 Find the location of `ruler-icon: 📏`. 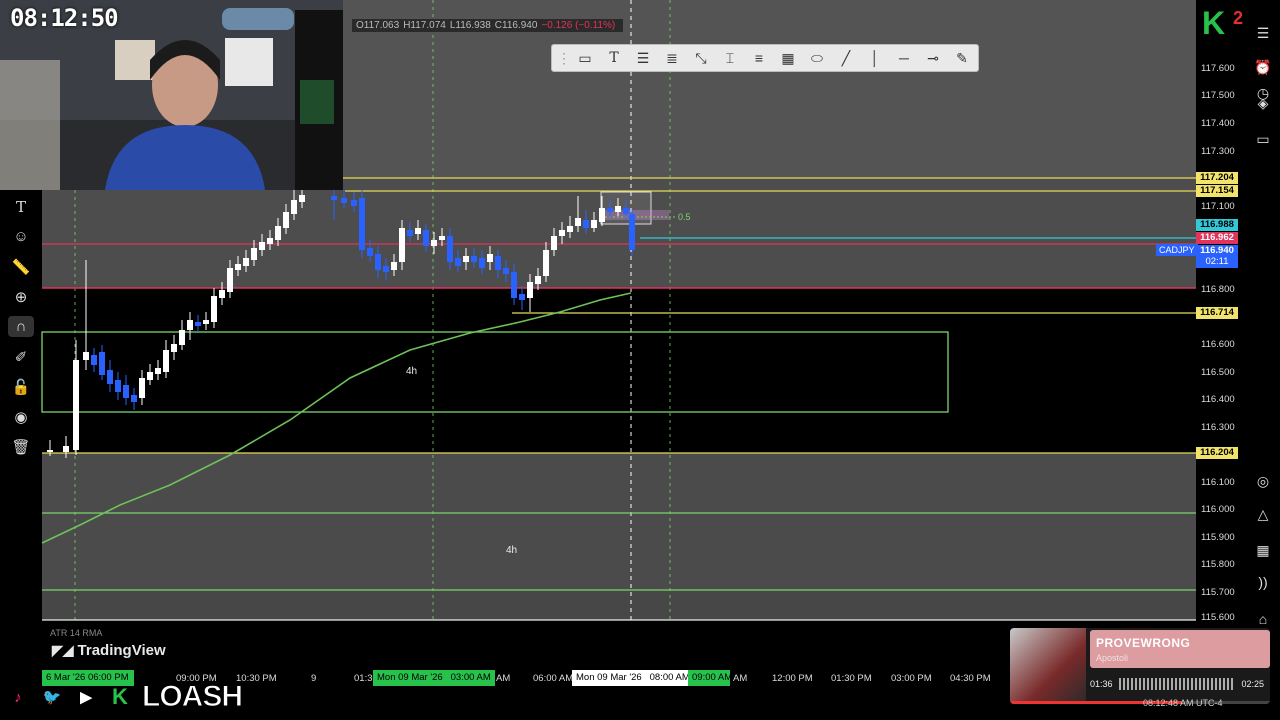

ruler-icon: 📏 is located at coordinates (21, 266).